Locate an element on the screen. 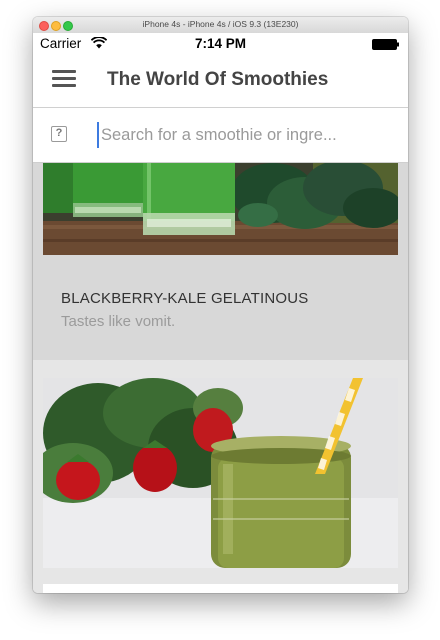  search-input is located at coordinates (244, 135).